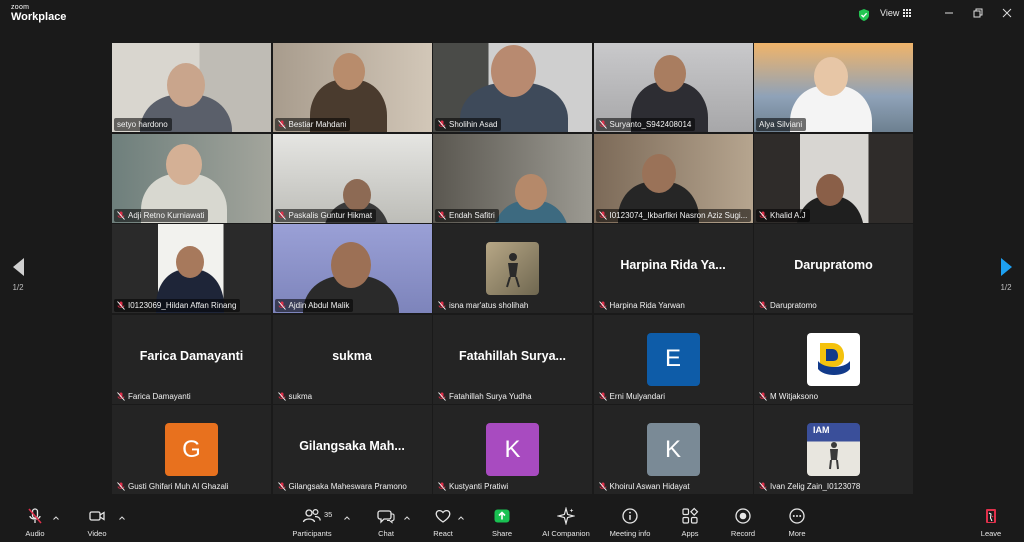  I want to click on participant-name-tag: Khalid A.J, so click(783, 215).